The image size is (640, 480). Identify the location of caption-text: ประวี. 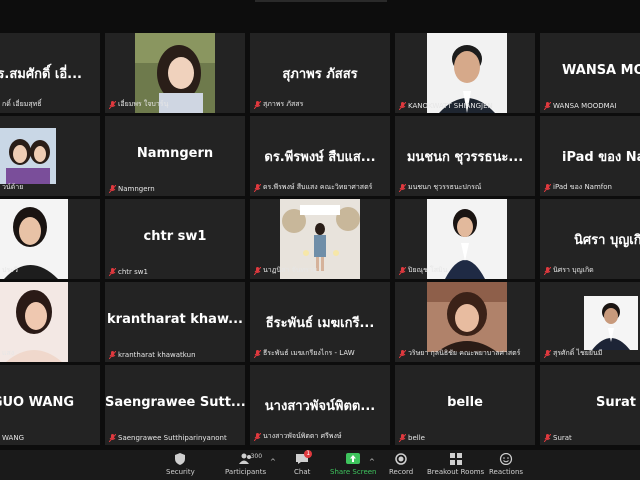
(10, 270).